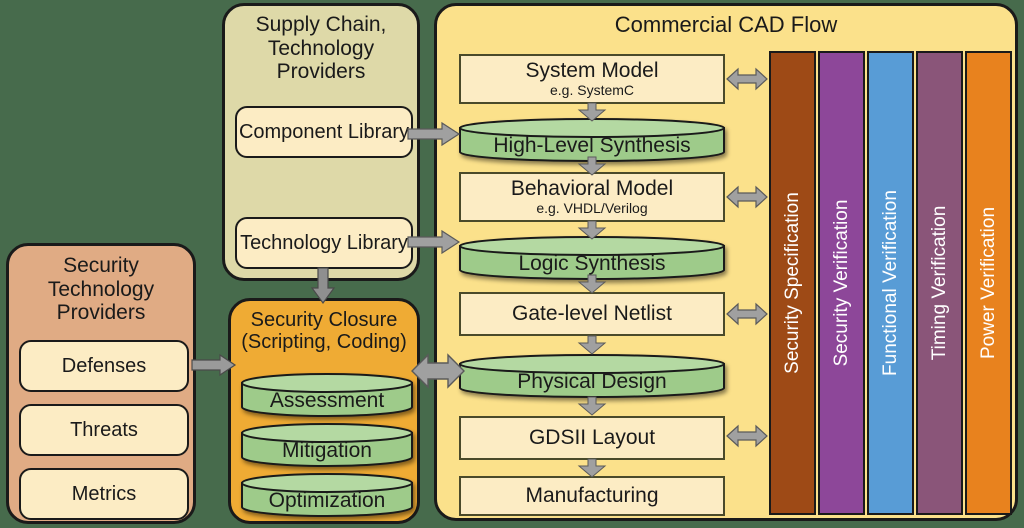 The height and width of the screenshot is (528, 1024). I want to click on threats-label: Threats, so click(104, 429).